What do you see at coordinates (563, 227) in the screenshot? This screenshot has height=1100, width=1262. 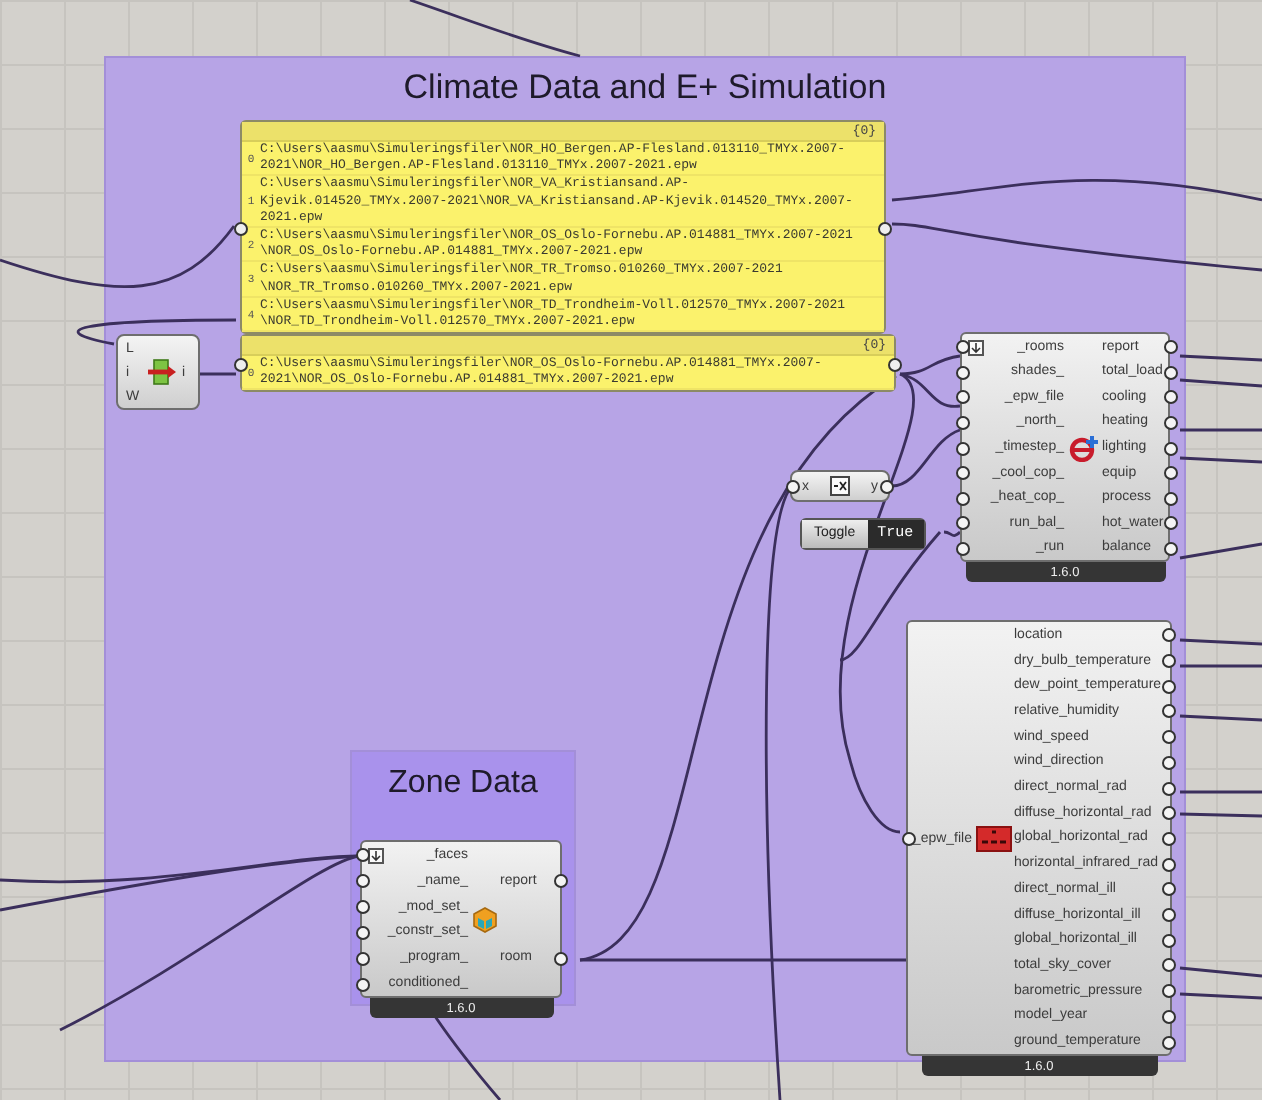 I see `text-panel` at bounding box center [563, 227].